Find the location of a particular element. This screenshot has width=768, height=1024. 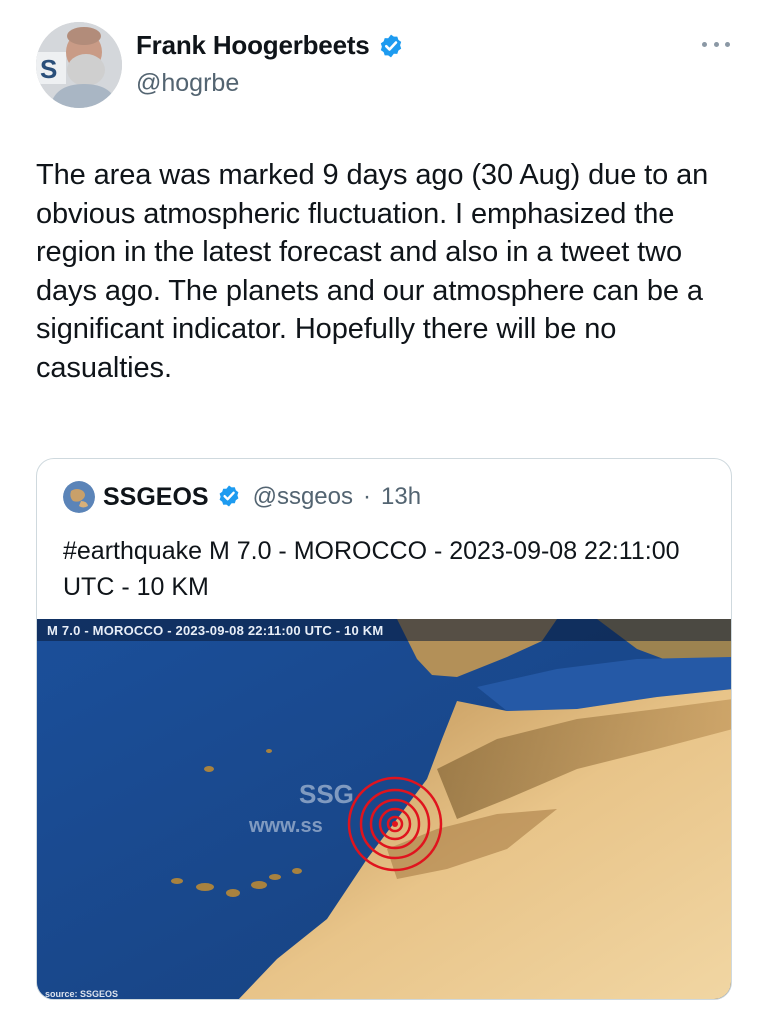

quoted-tweet-header: SSGEOS @ssgeos · 13h is located at coordinates (242, 497).